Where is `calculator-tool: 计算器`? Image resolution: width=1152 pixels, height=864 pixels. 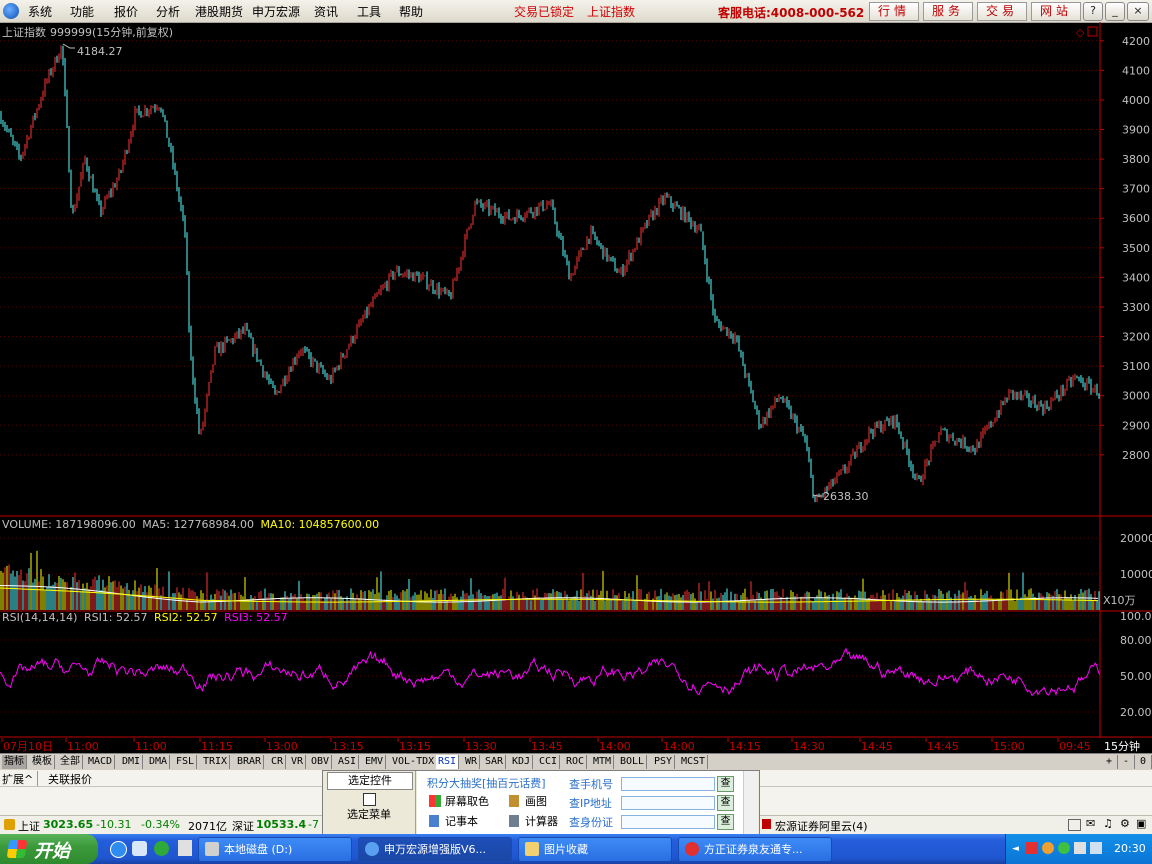 calculator-tool: 计算器 is located at coordinates (541, 821).